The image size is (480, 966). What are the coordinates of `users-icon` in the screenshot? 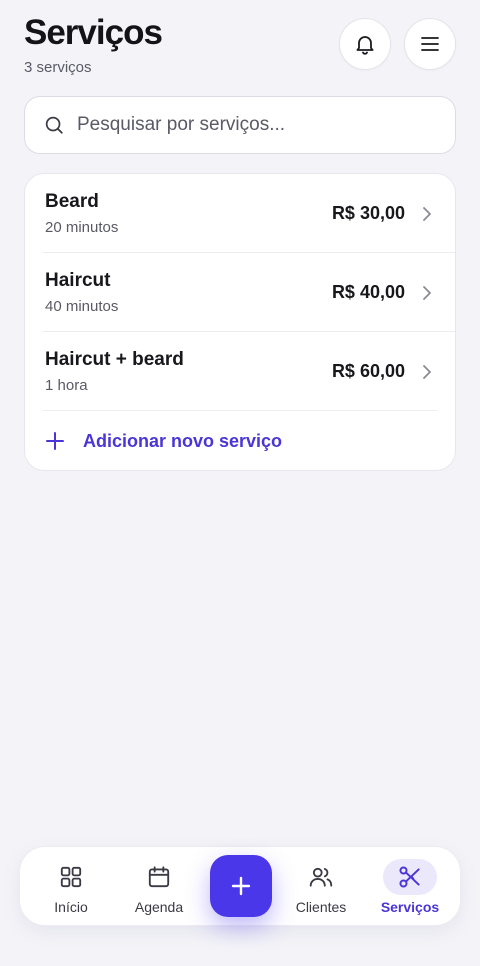 It's located at (321, 877).